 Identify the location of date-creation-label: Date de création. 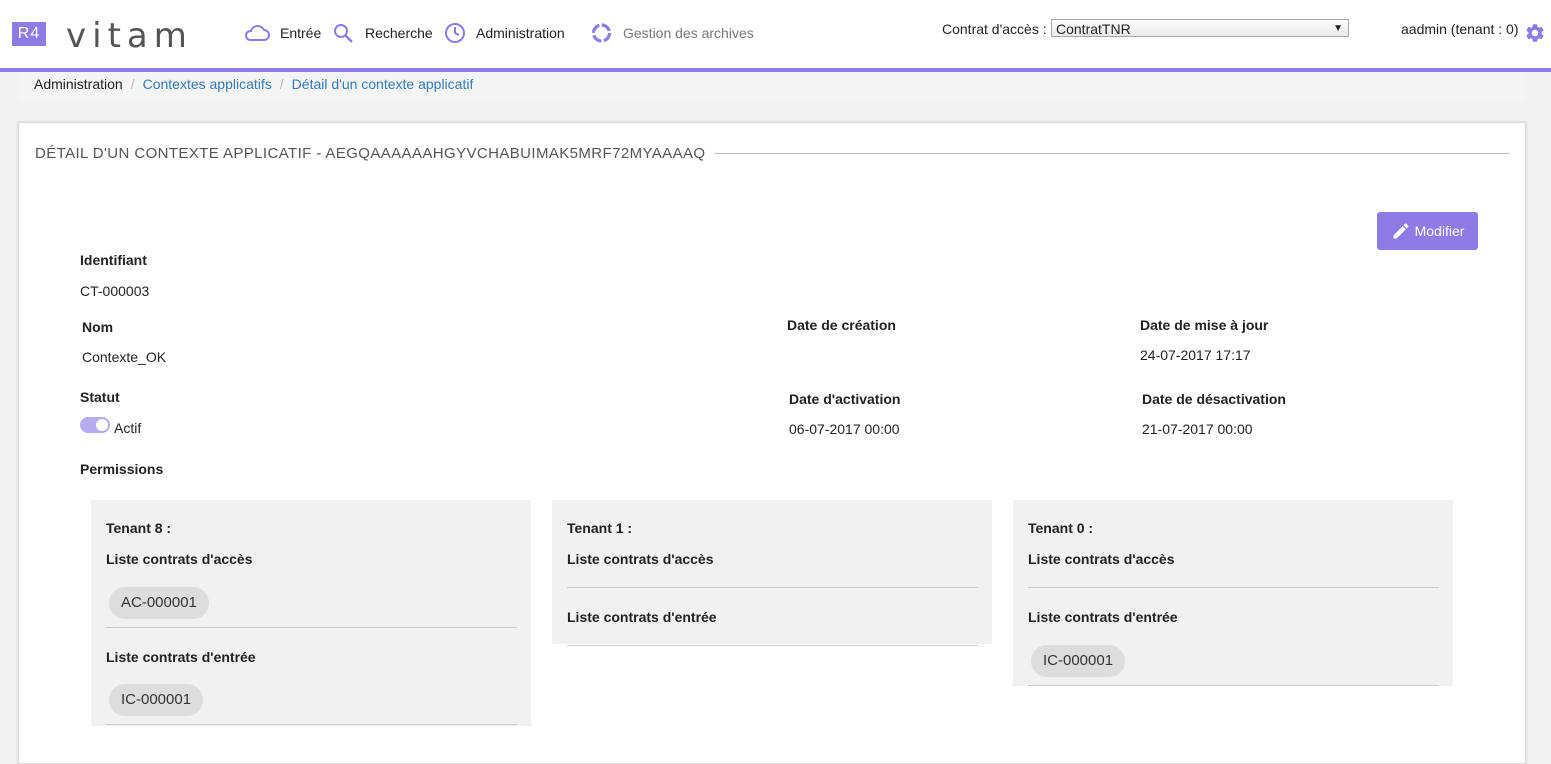
(841, 325).